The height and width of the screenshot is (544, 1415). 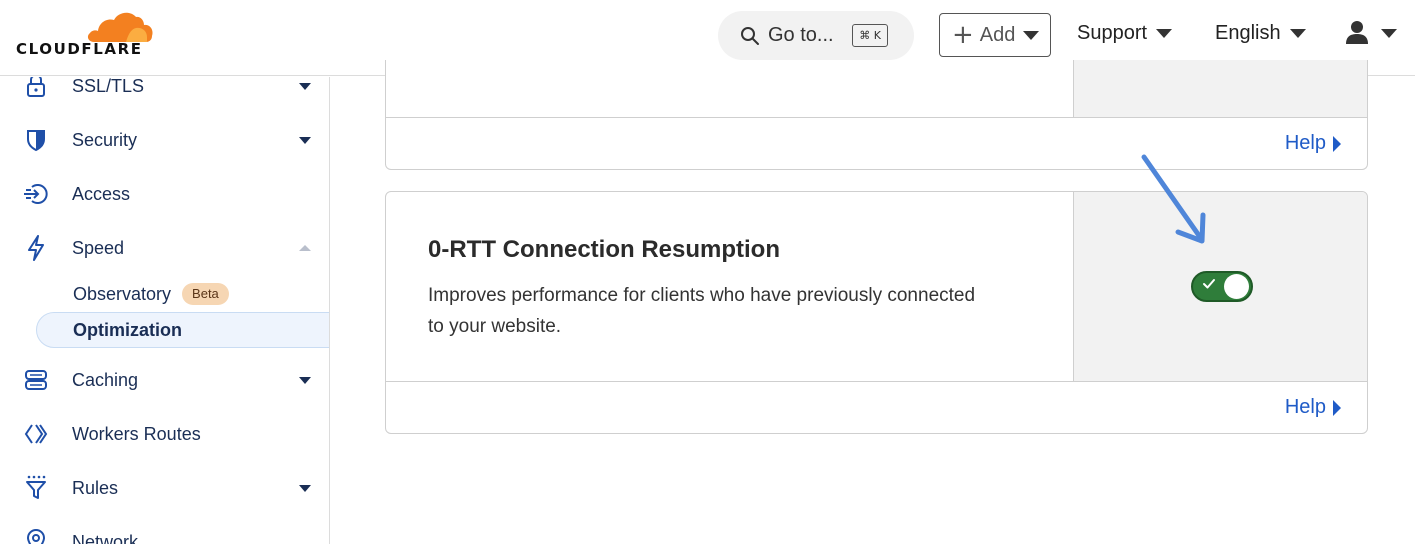 I want to click on funnel-icon, so click(x=36, y=488).